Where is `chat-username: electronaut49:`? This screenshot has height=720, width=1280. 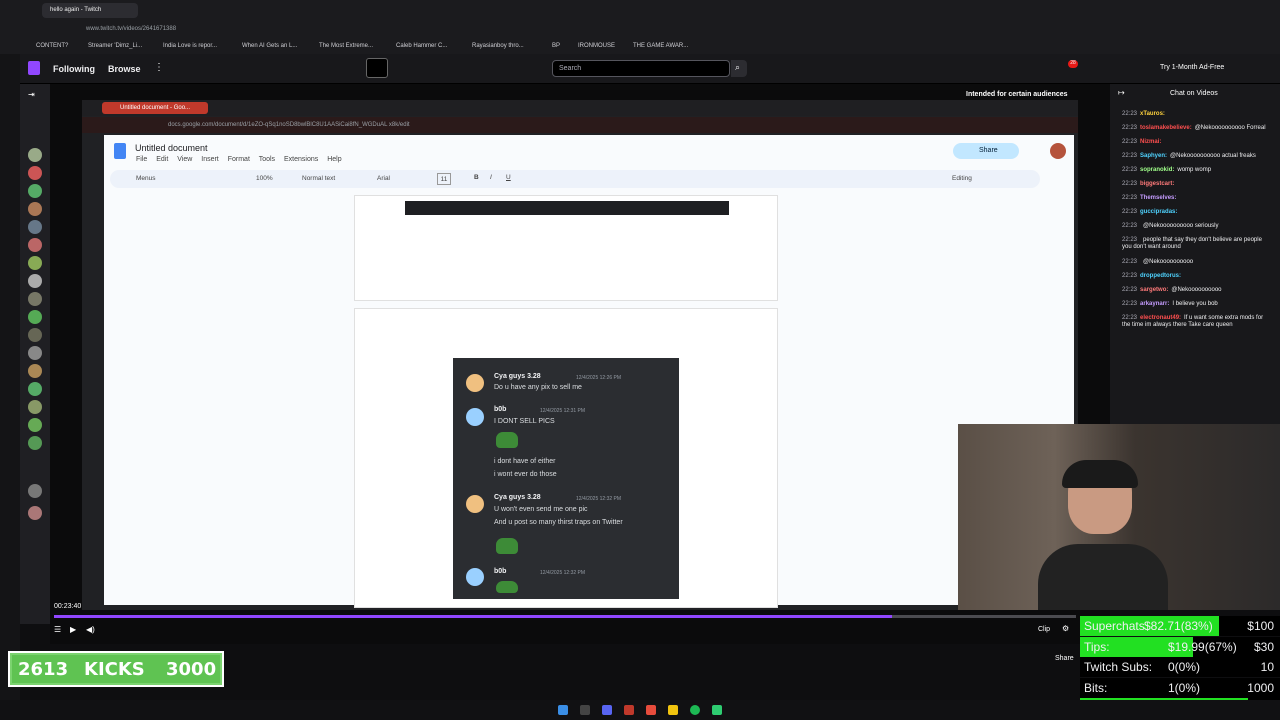
chat-username: electronaut49: is located at coordinates (1160, 318).